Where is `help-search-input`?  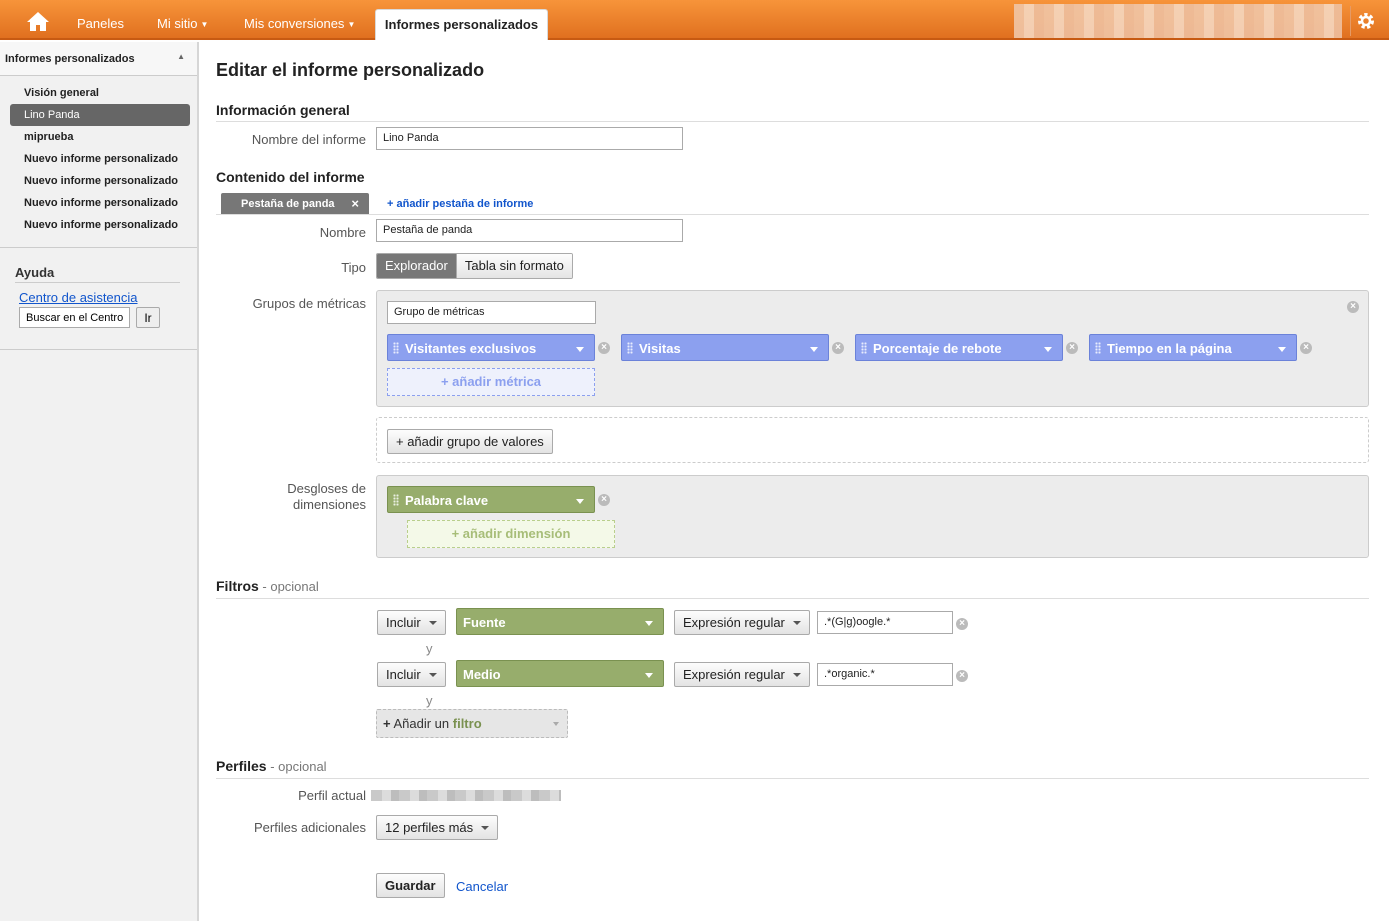
help-search-input is located at coordinates (74, 317).